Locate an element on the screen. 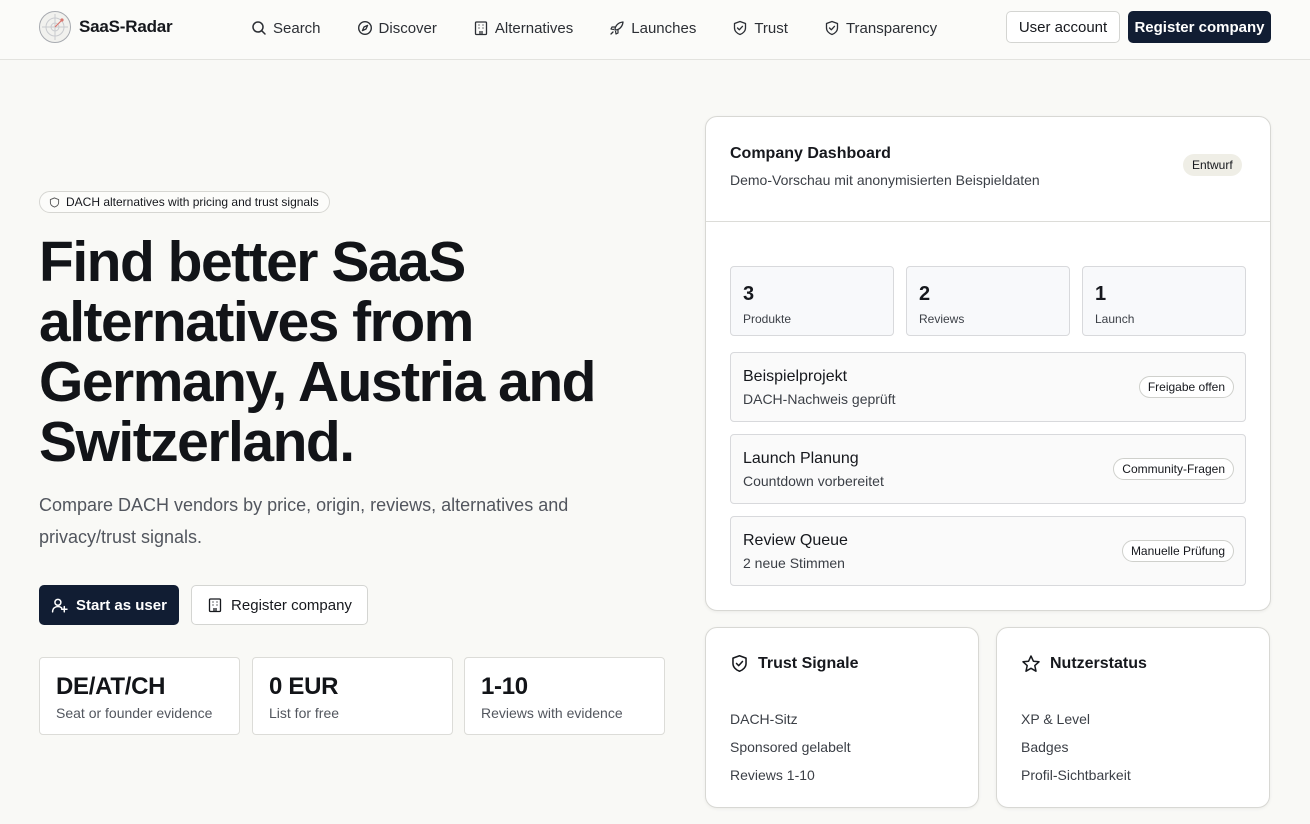 This screenshot has height=824, width=1310. register-company-button: Register company is located at coordinates (1199, 27).